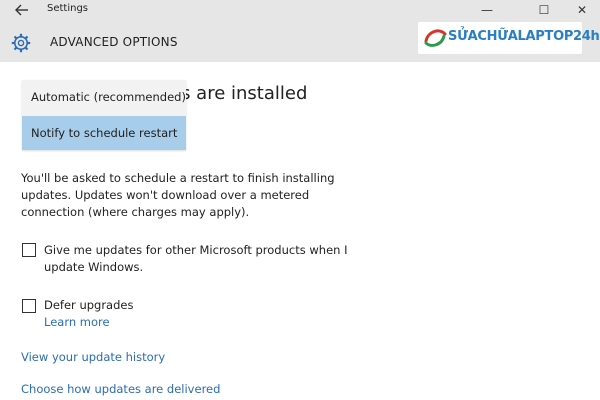 The image size is (600, 400). Describe the element at coordinates (68, 8) in the screenshot. I see `window-title: Settings` at that location.